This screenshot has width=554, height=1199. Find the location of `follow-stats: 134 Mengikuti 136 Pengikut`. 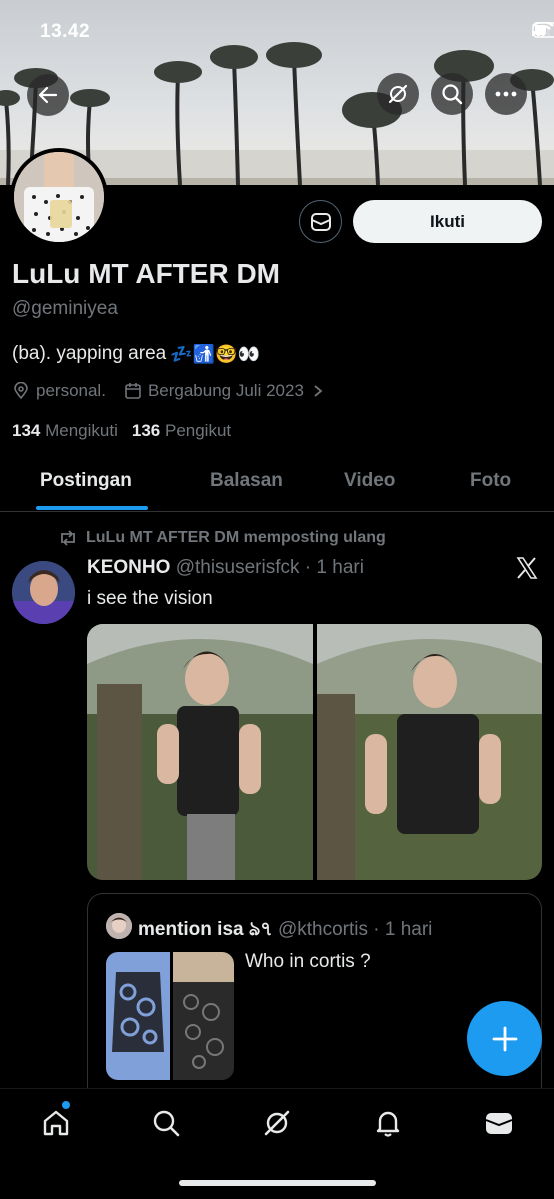

follow-stats: 134 Mengikuti 136 Pengikut is located at coordinates (121, 431).